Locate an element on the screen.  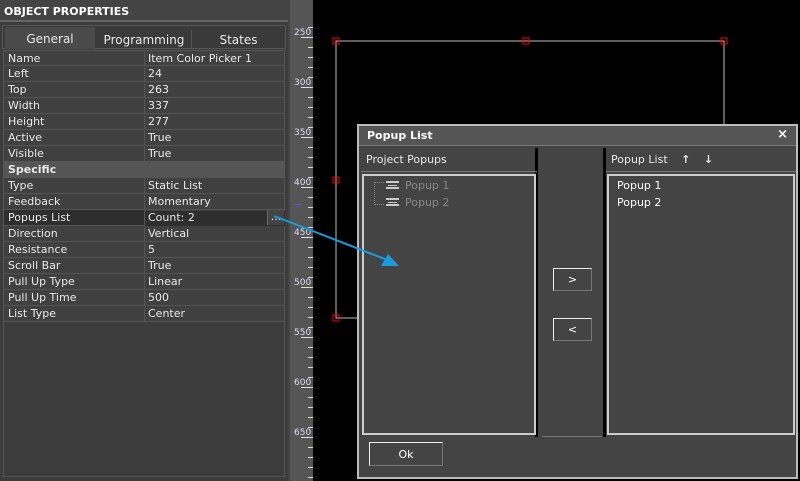
project-popups-pane: Project Popups Popup 1 Popup 2 is located at coordinates (449, 292).